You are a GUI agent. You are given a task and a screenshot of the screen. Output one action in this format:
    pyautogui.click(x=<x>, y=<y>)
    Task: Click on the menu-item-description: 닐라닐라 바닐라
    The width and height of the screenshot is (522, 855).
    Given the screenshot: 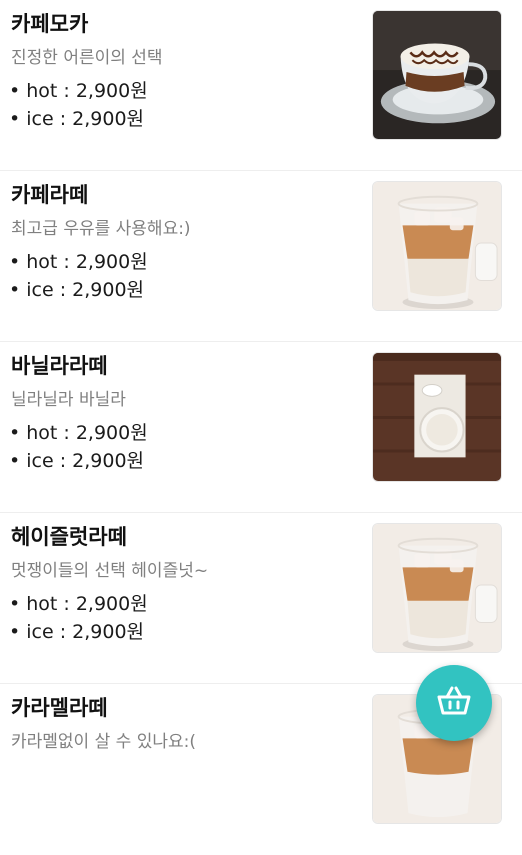 What is the action you would take?
    pyautogui.click(x=68, y=400)
    